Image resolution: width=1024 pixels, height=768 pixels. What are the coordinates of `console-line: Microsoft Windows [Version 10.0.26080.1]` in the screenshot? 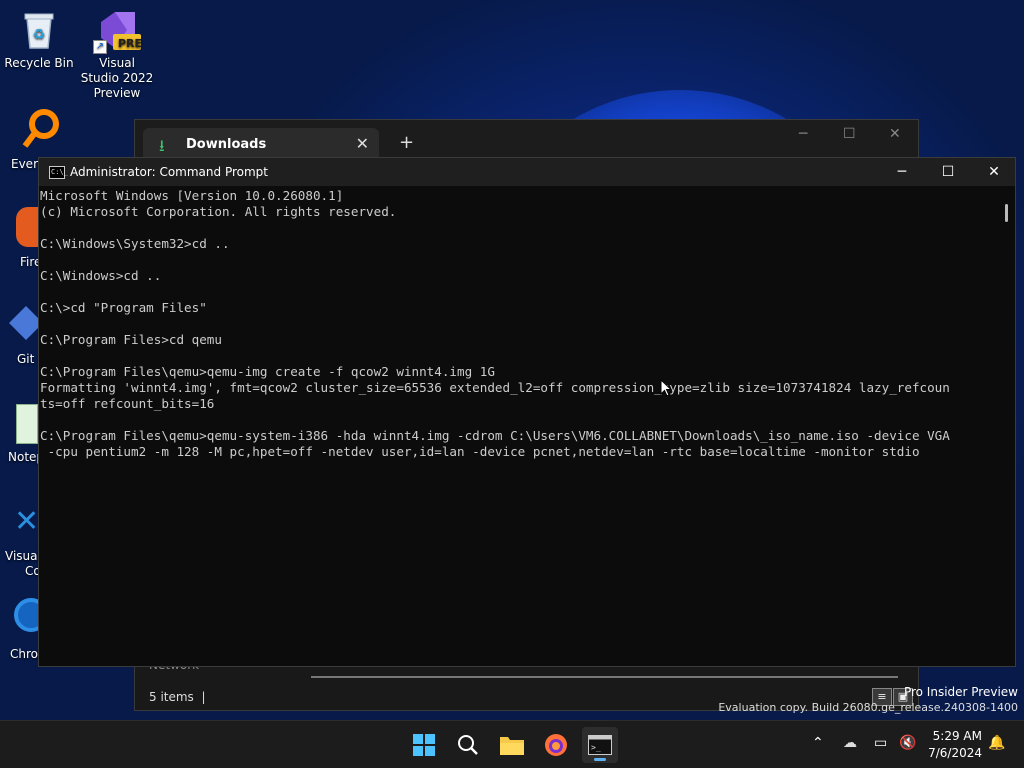 It's located at (192, 195).